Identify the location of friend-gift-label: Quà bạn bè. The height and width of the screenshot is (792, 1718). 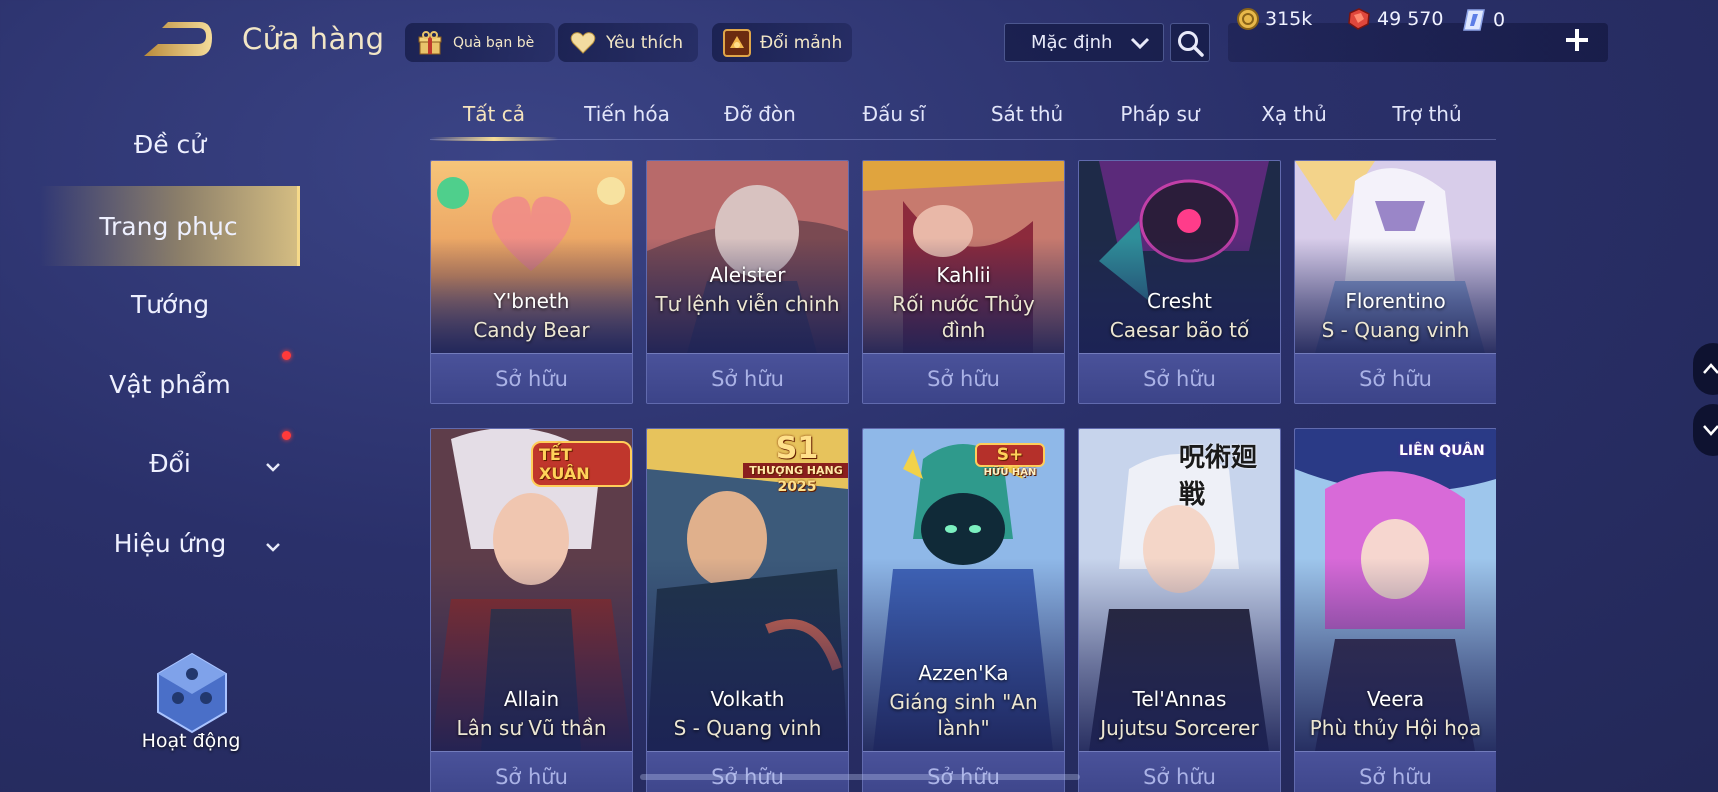
(494, 42).